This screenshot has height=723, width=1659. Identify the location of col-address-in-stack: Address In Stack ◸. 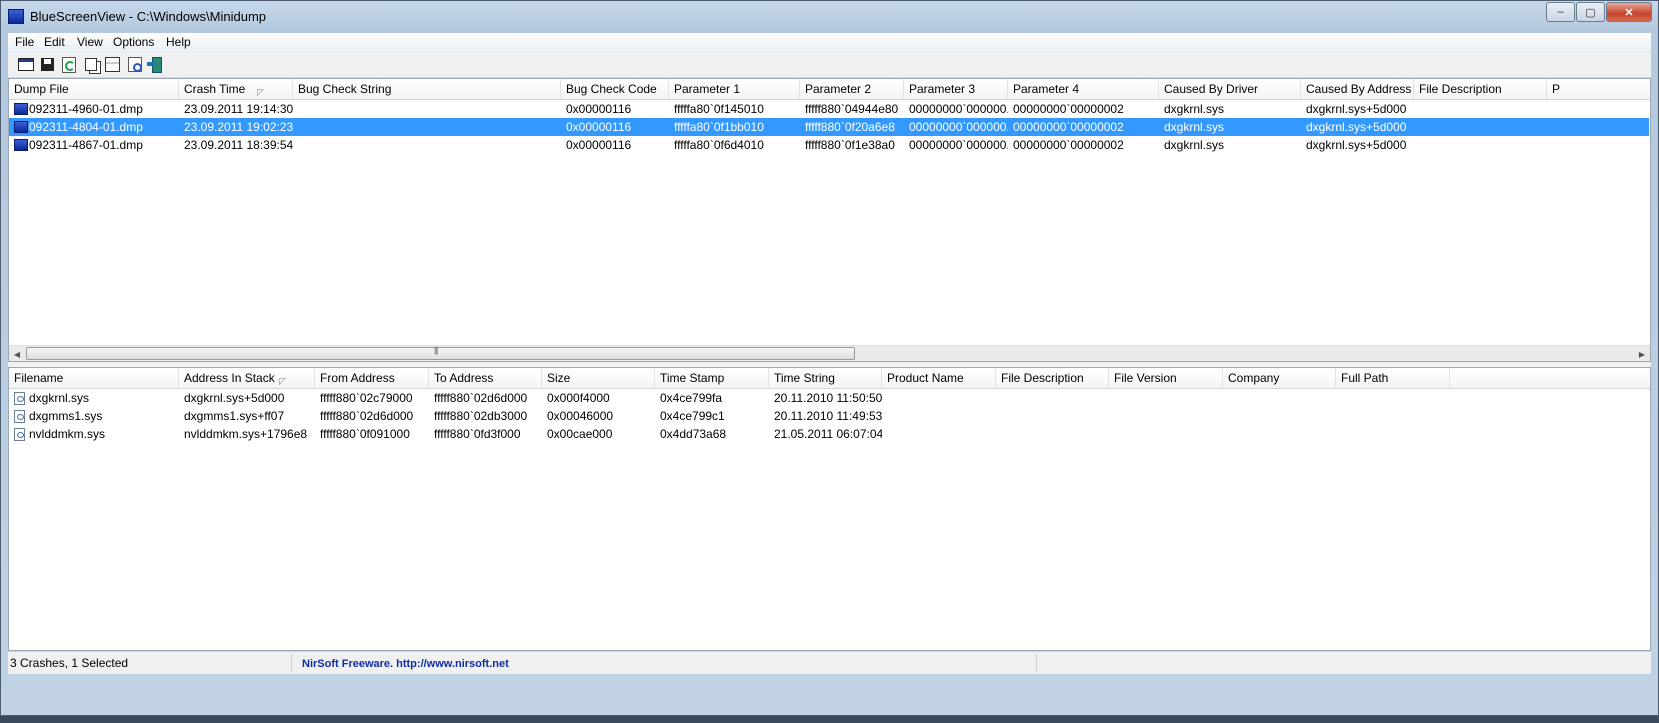
(247, 378).